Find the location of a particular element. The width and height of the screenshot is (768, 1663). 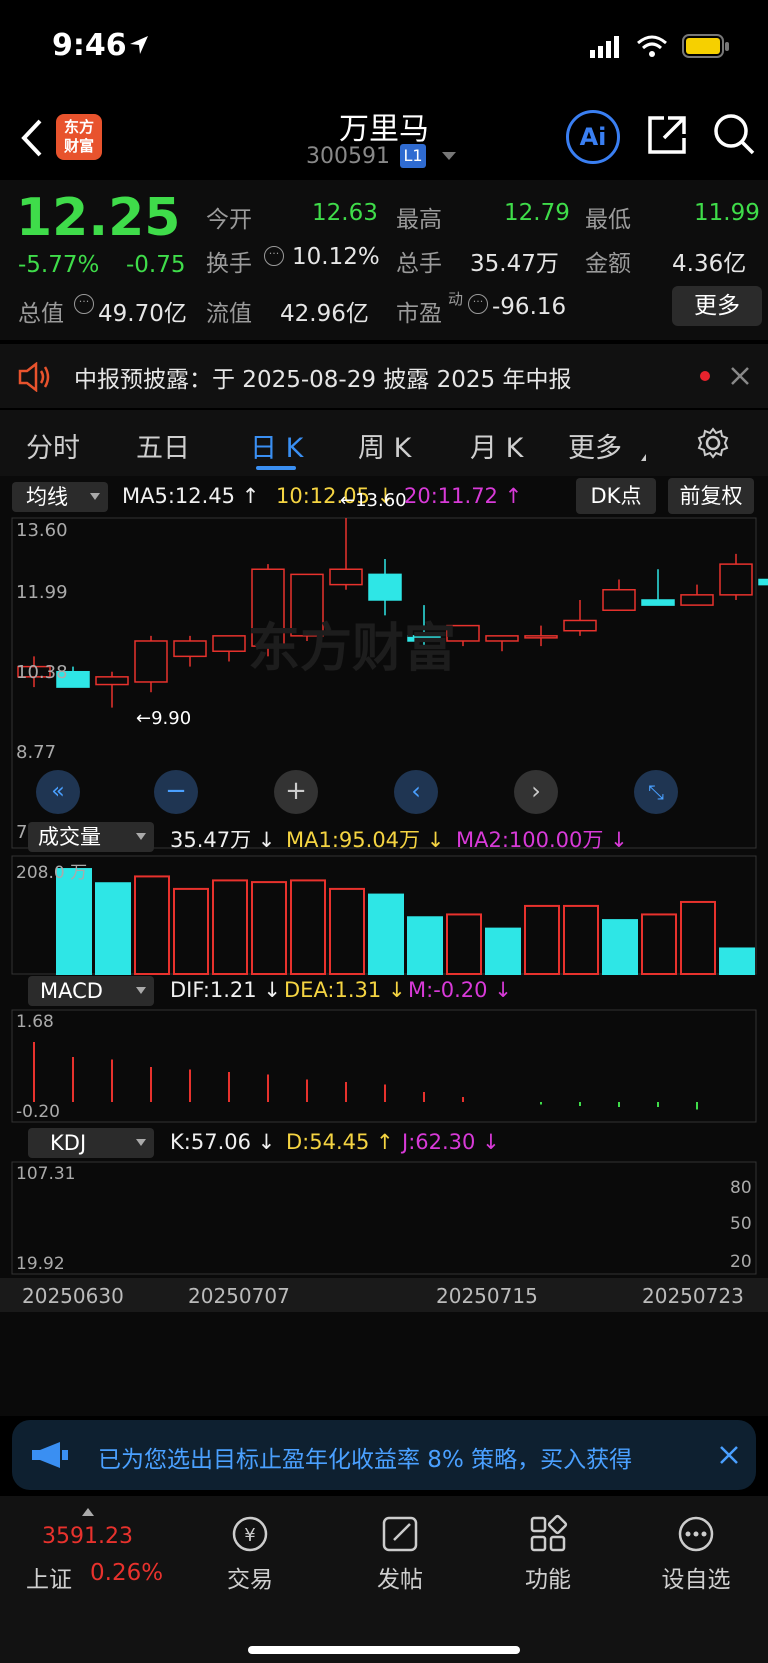

promo-banner: 已为您选出目标止盈年化收益率 8% 策略，买入获得 is located at coordinates (384, 1455).